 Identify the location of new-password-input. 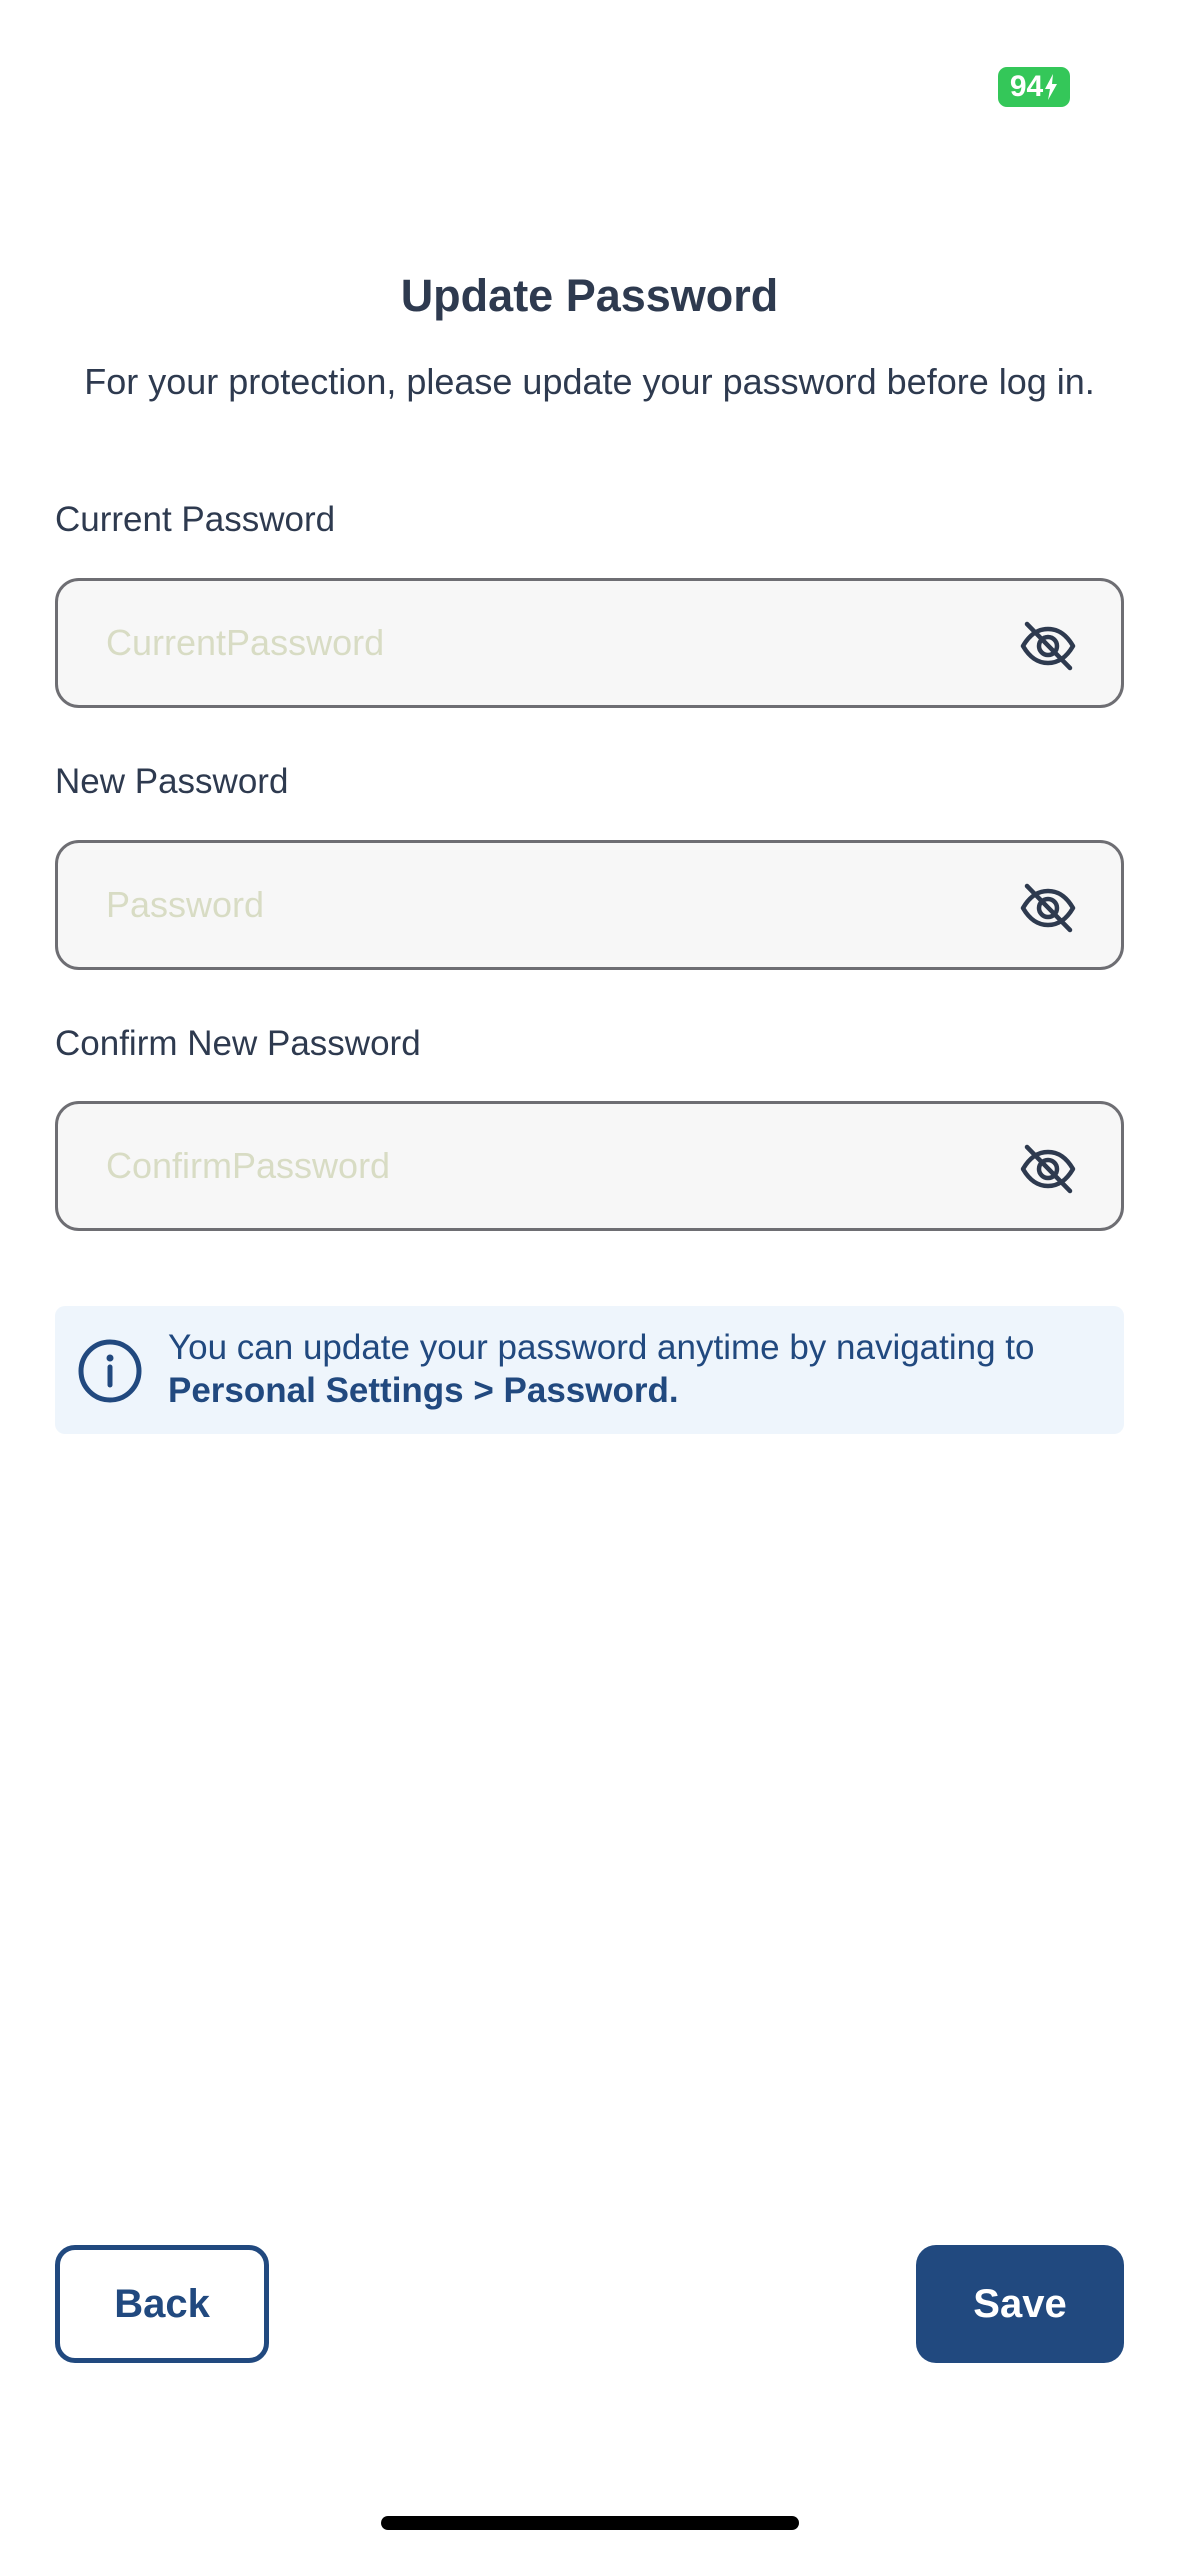
(556, 905).